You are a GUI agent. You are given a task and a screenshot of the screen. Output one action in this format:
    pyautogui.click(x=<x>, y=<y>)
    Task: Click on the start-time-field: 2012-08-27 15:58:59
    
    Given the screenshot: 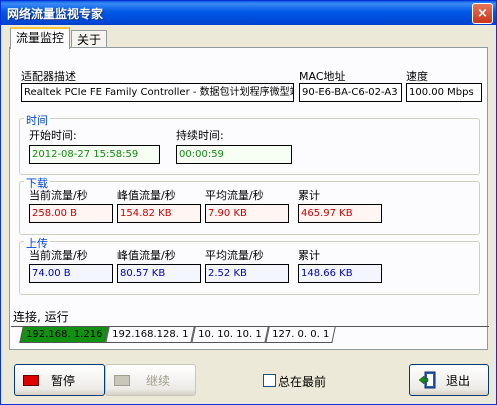 What is the action you would take?
    pyautogui.click(x=94, y=154)
    